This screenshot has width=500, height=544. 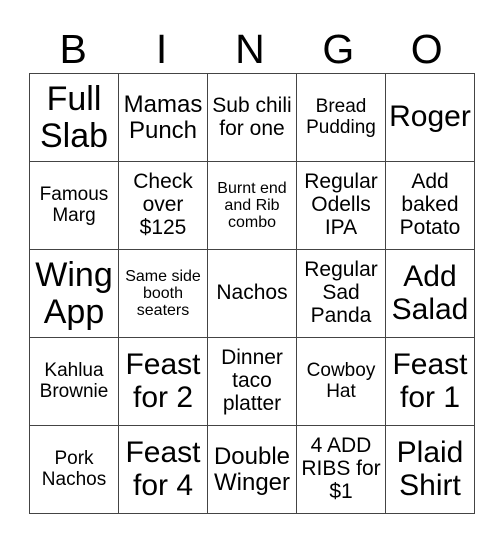 I want to click on bingo-header: B I N G O, so click(x=250, y=49).